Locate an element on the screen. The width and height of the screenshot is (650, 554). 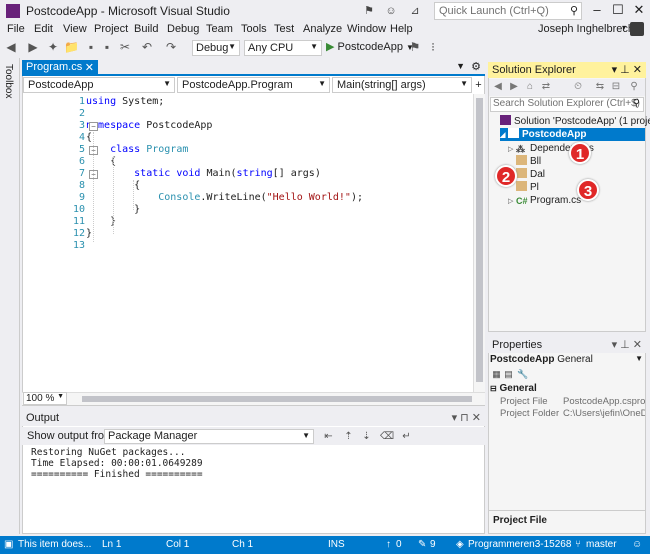
menu-edit: Edit is located at coordinates (43, 29).